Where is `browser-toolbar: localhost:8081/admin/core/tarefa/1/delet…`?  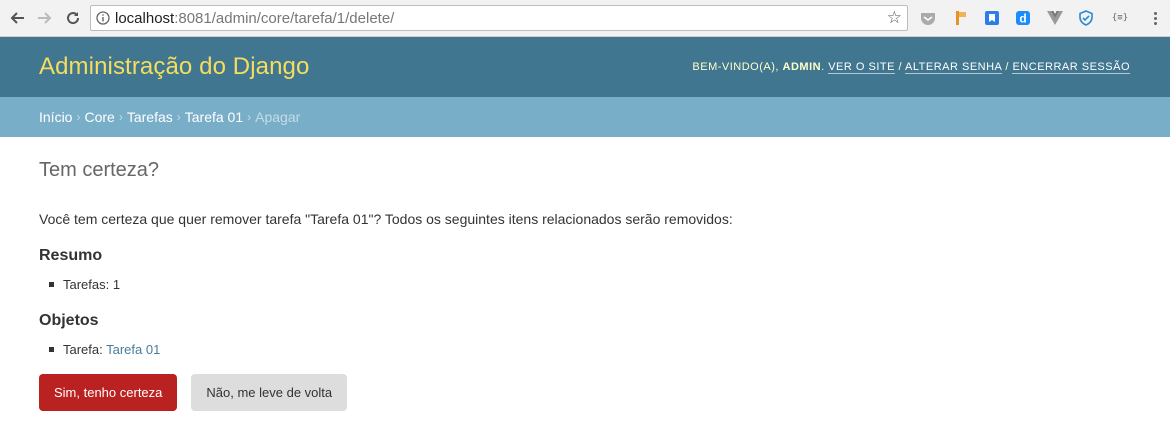
browser-toolbar: localhost:8081/admin/core/tarefa/1/delet… is located at coordinates (585, 18).